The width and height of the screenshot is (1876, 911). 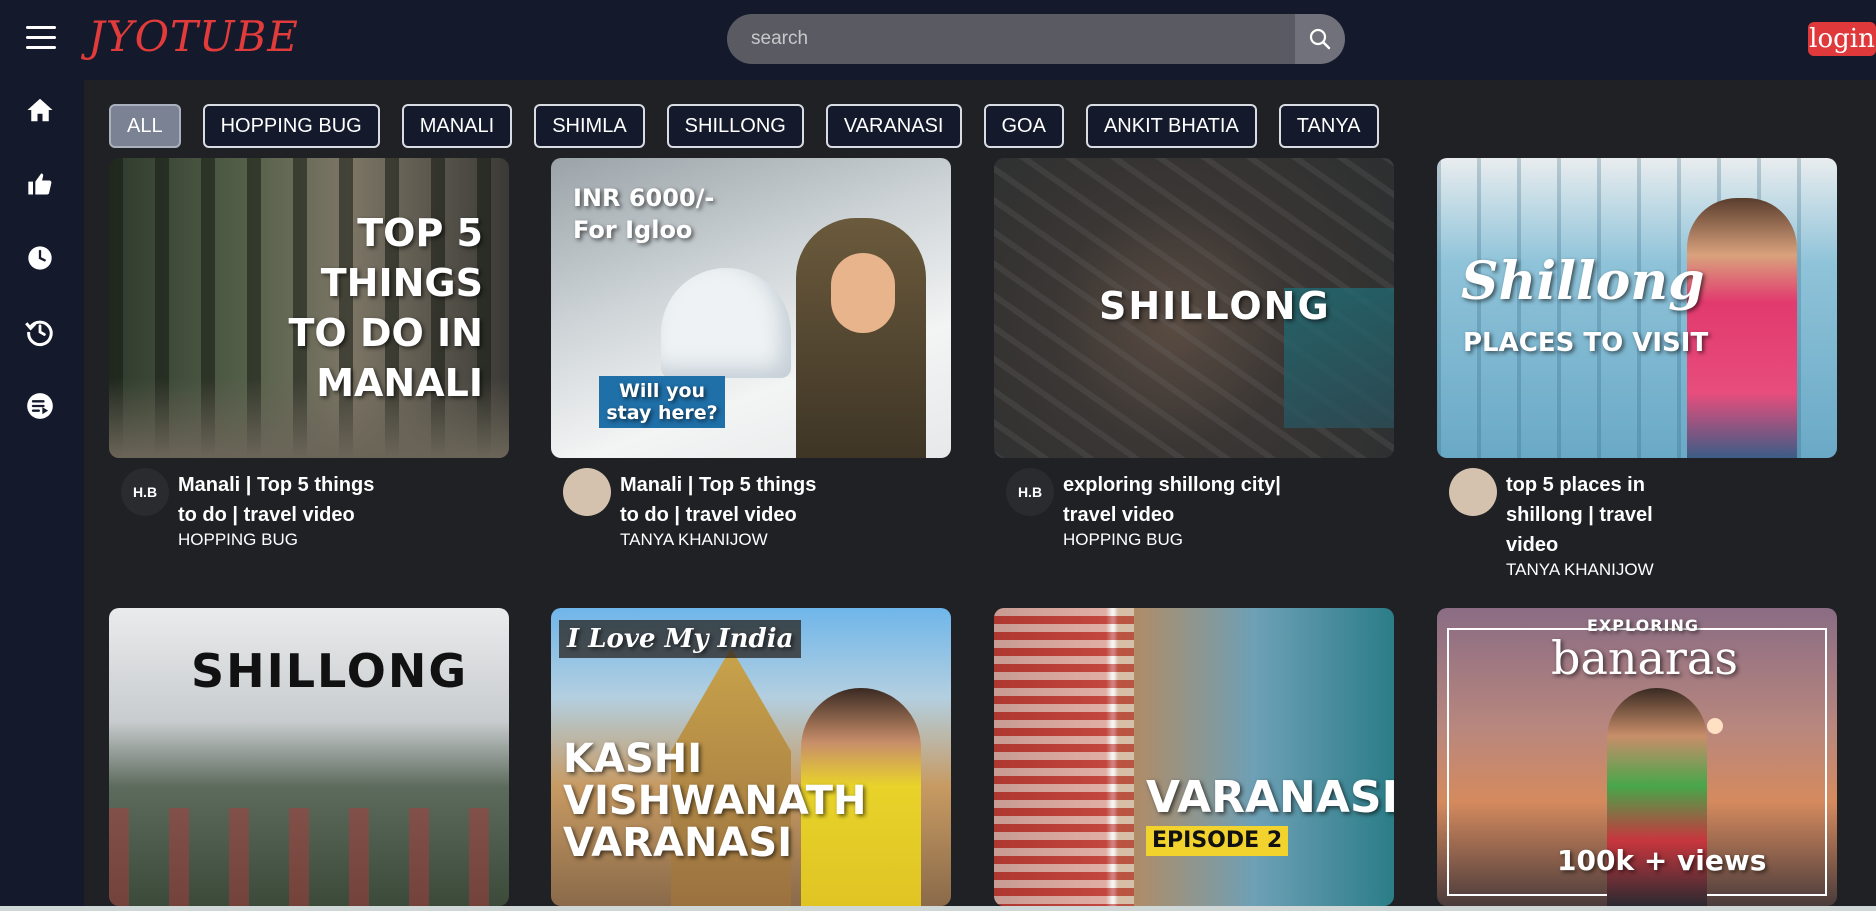 What do you see at coordinates (40, 332) in the screenshot?
I see `history-icon` at bounding box center [40, 332].